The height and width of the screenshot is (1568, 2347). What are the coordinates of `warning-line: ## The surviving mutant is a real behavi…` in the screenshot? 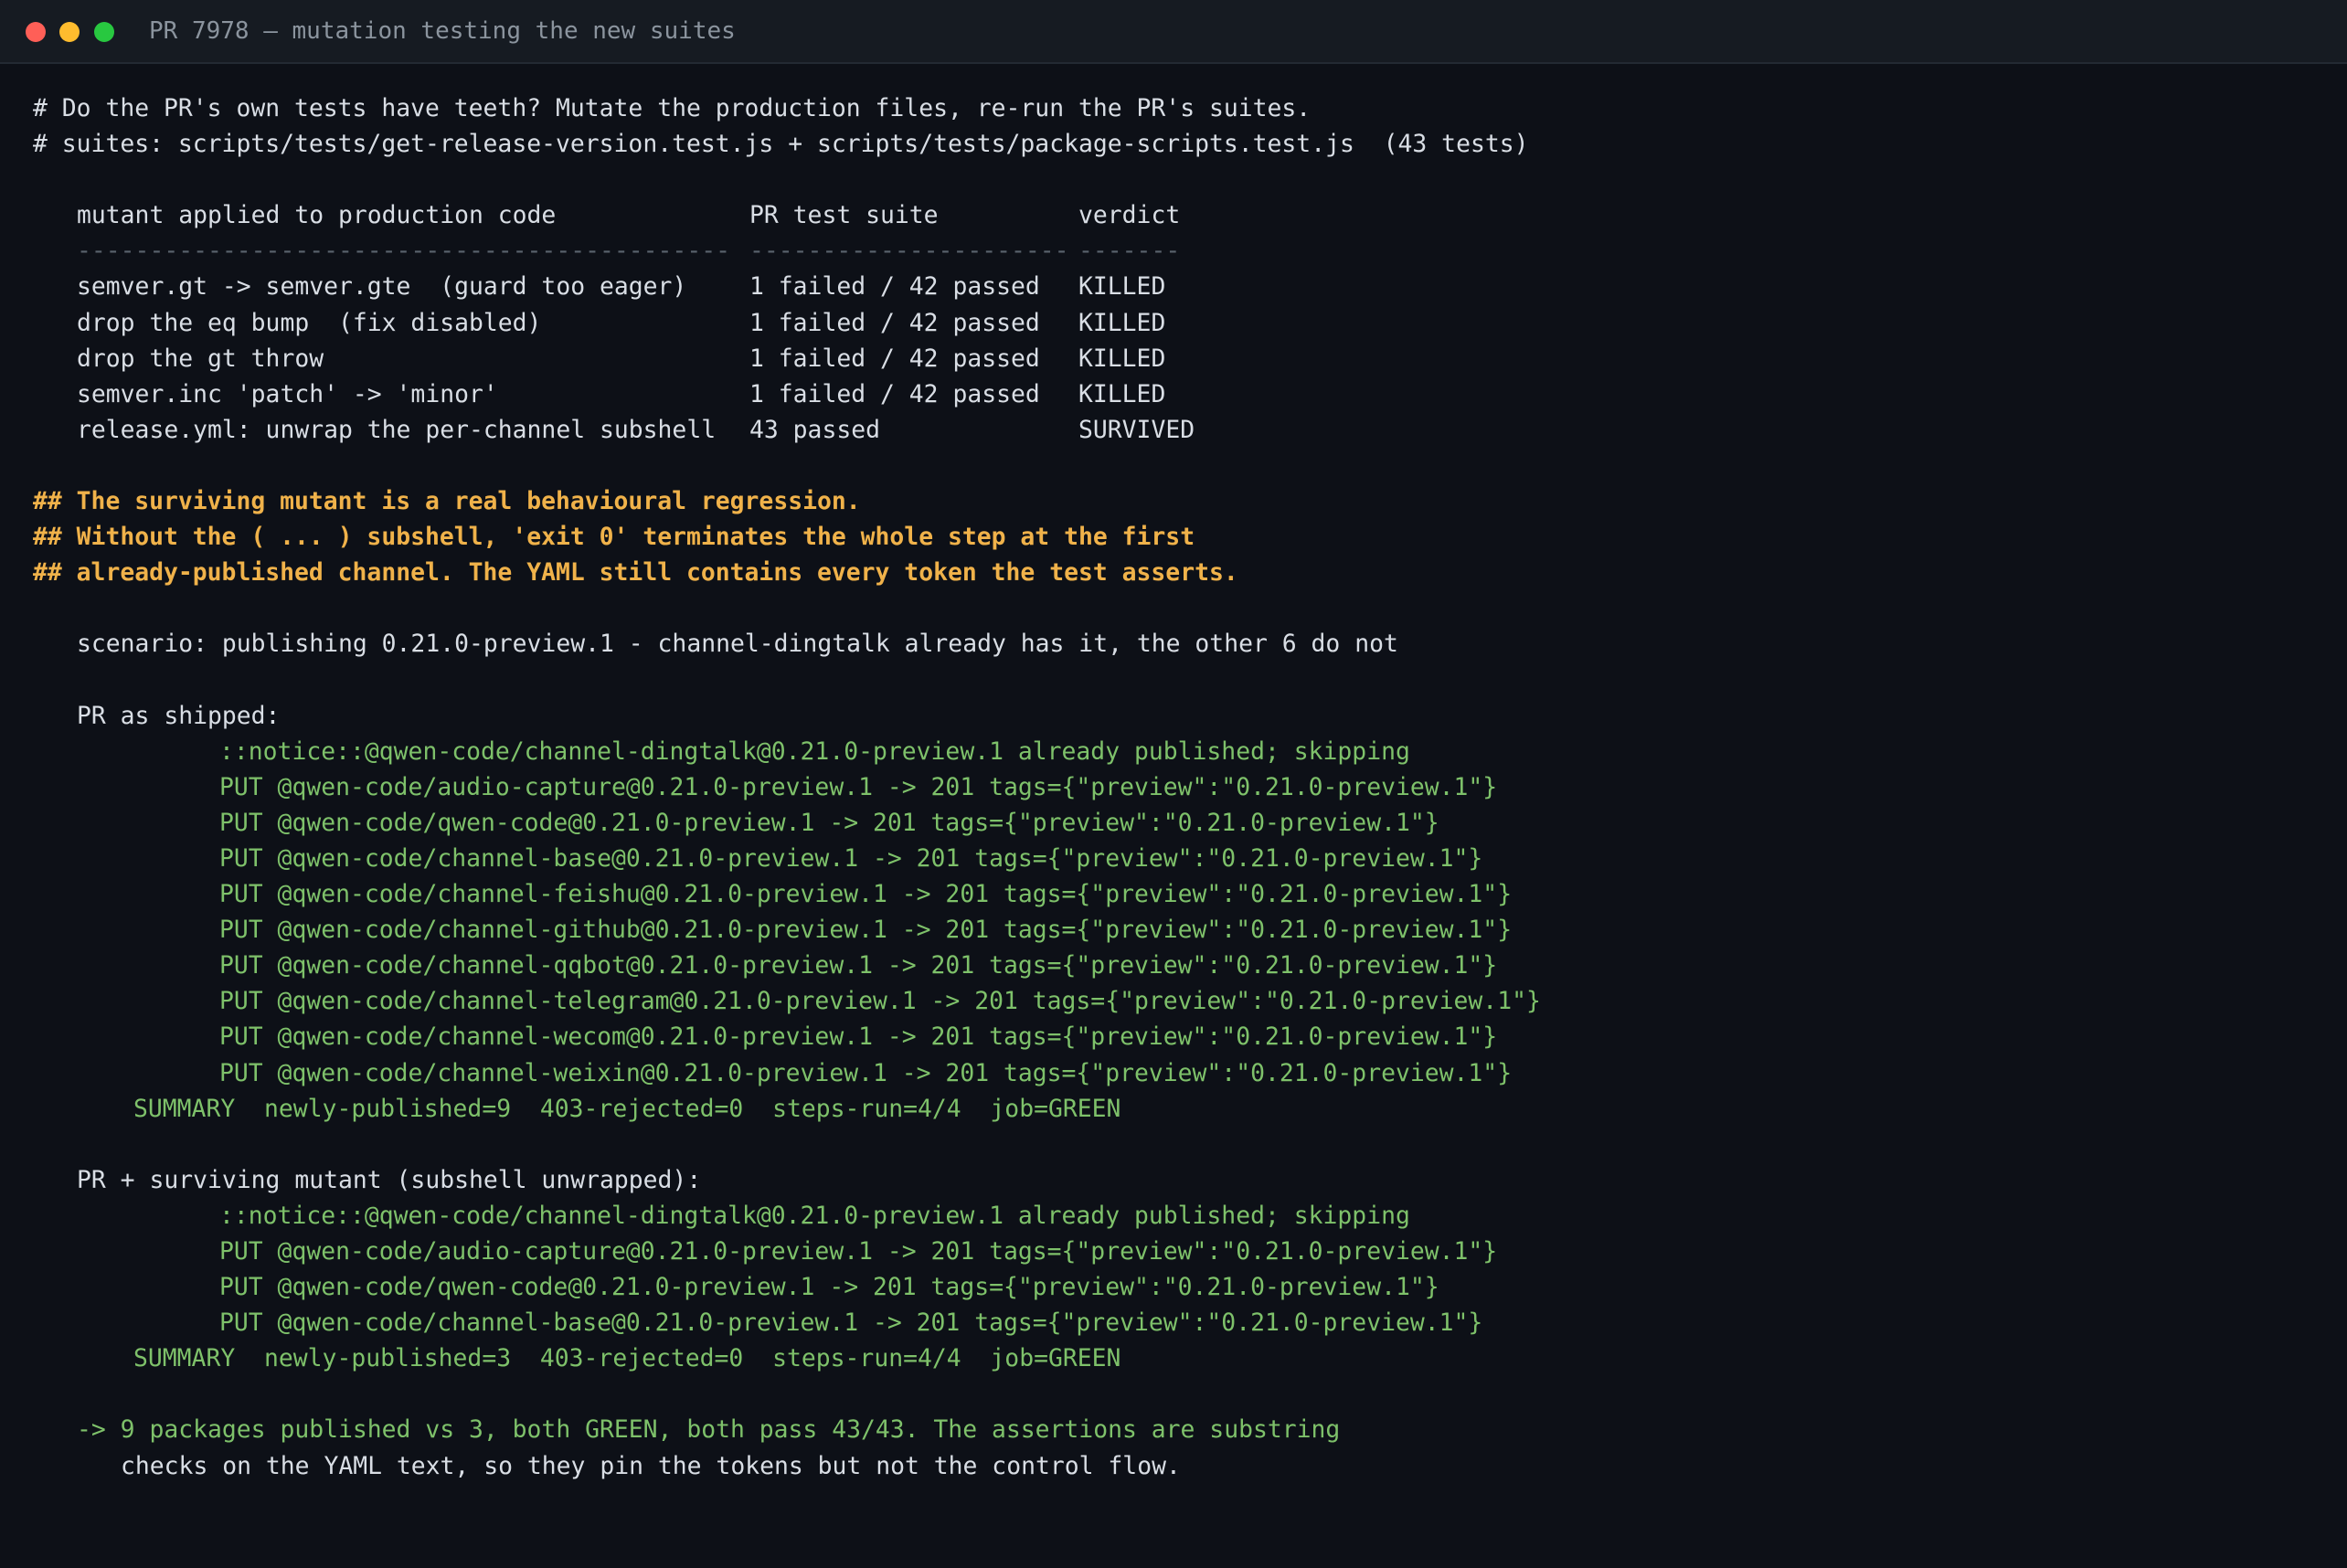 It's located at (447, 502).